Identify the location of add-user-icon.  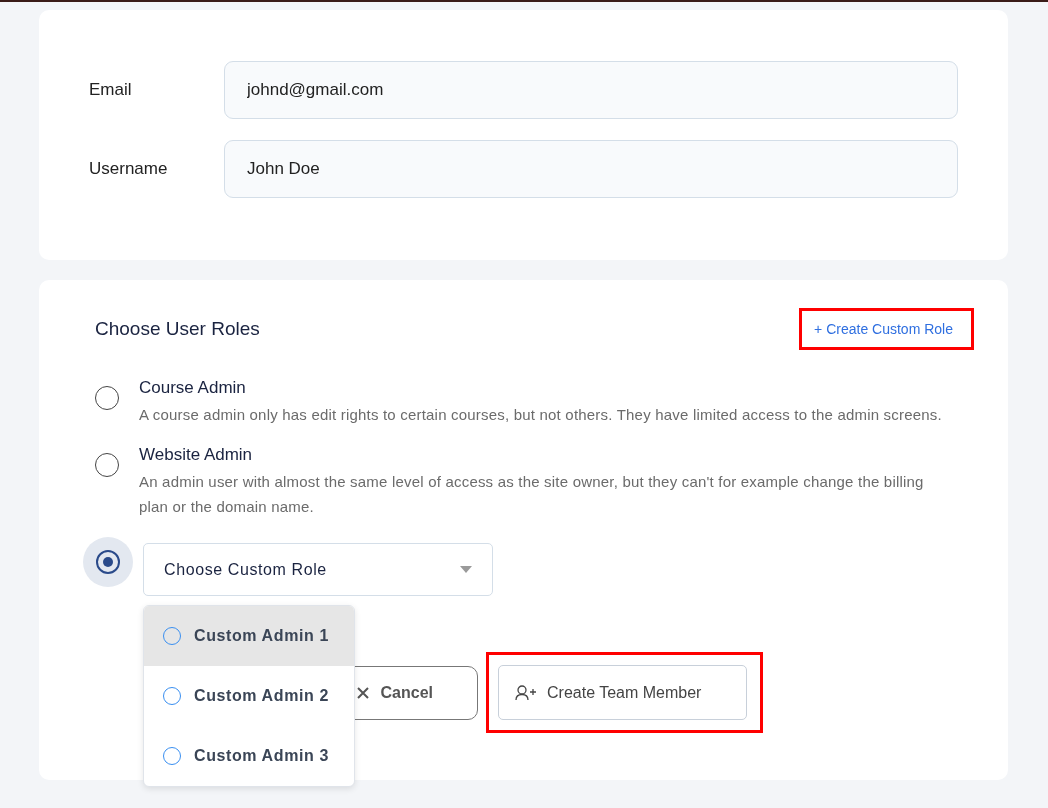
(526, 692).